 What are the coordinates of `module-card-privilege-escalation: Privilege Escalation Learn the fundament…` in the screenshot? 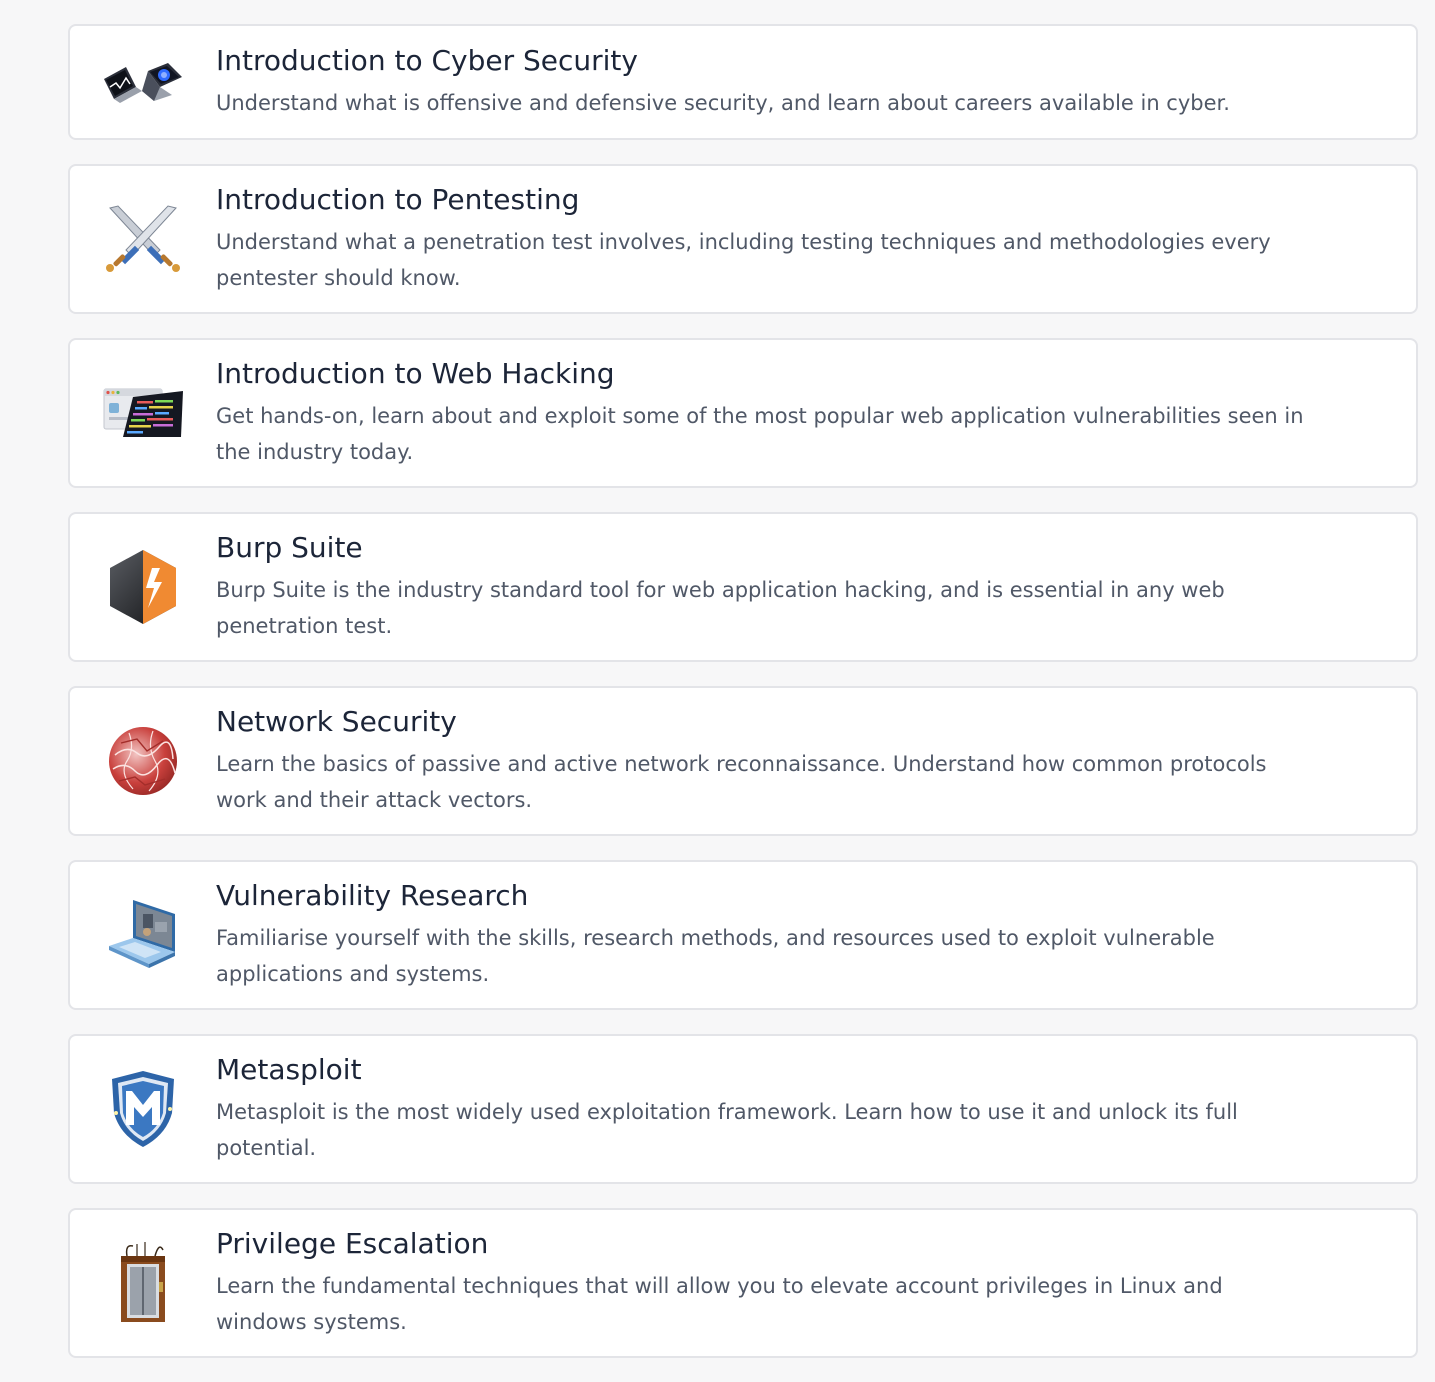 It's located at (743, 1283).